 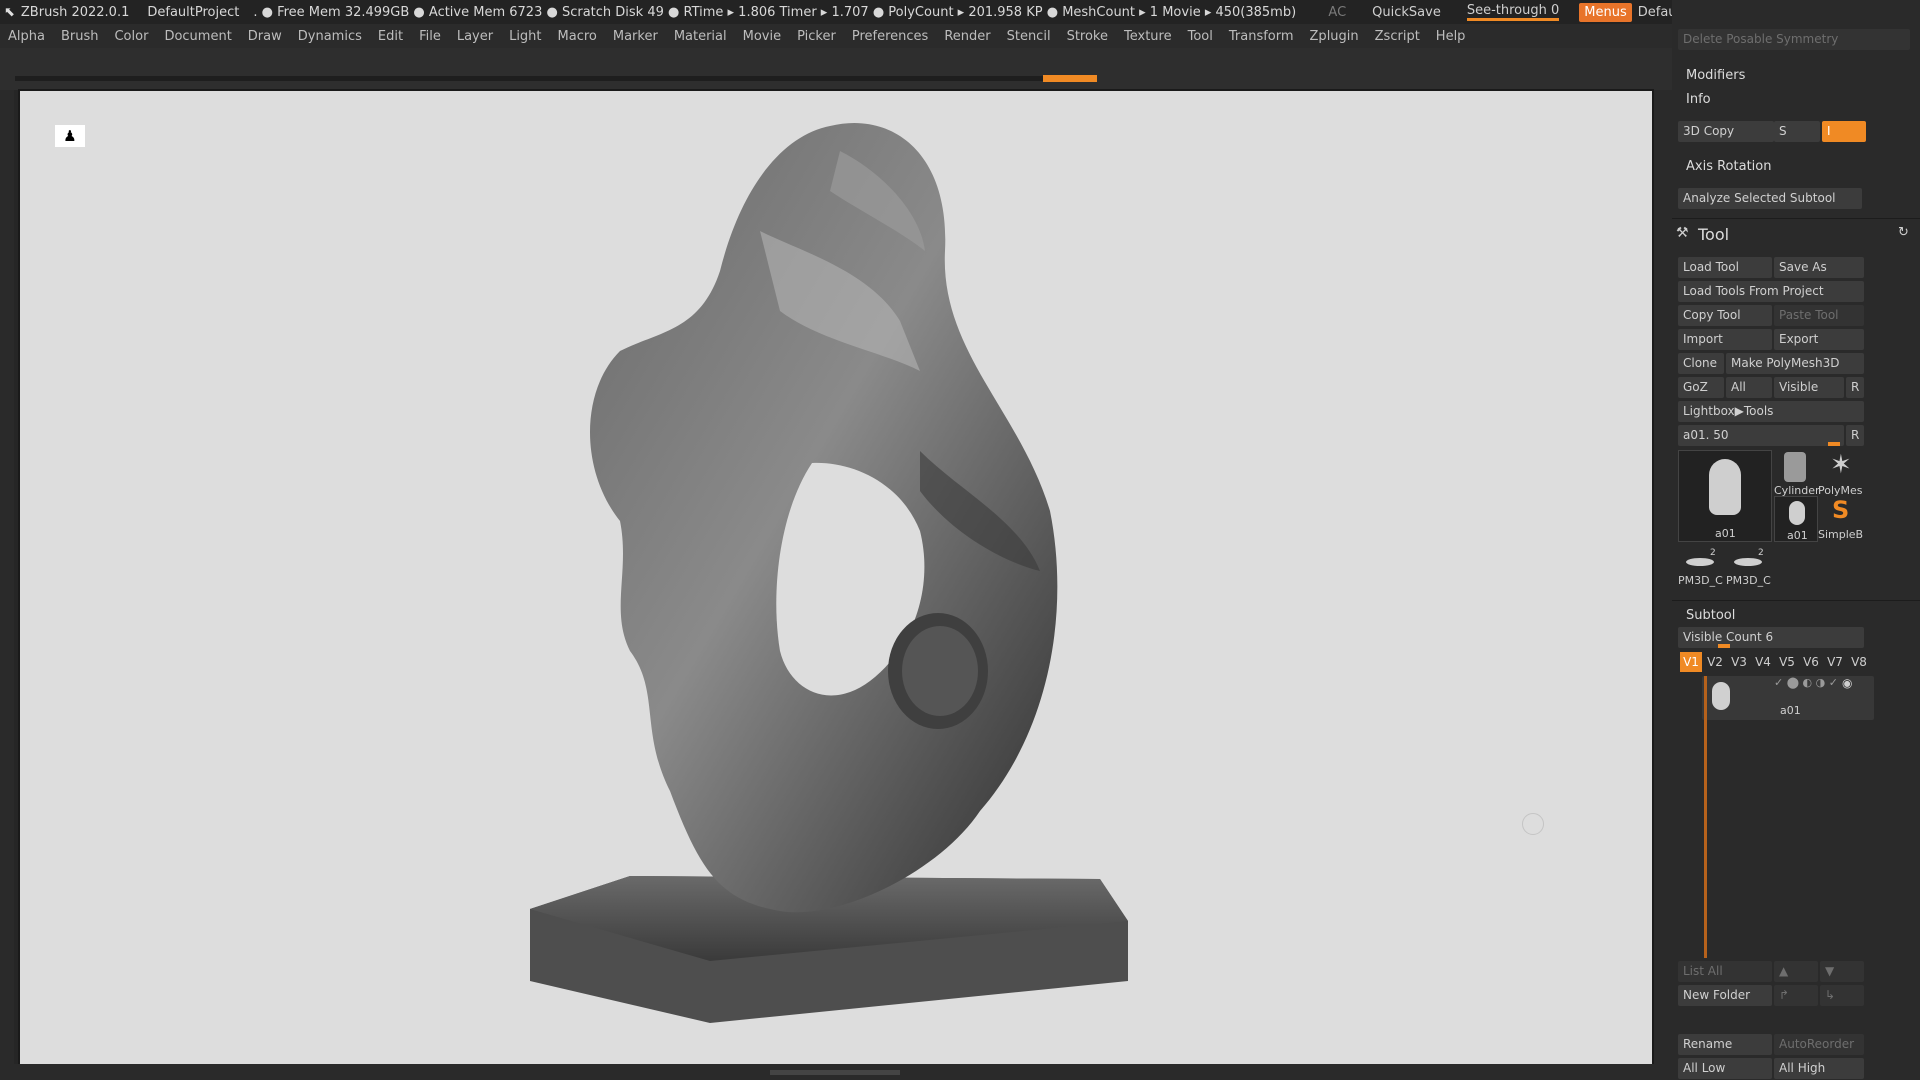 I want to click on v4-button: V4, so click(x=1763, y=662).